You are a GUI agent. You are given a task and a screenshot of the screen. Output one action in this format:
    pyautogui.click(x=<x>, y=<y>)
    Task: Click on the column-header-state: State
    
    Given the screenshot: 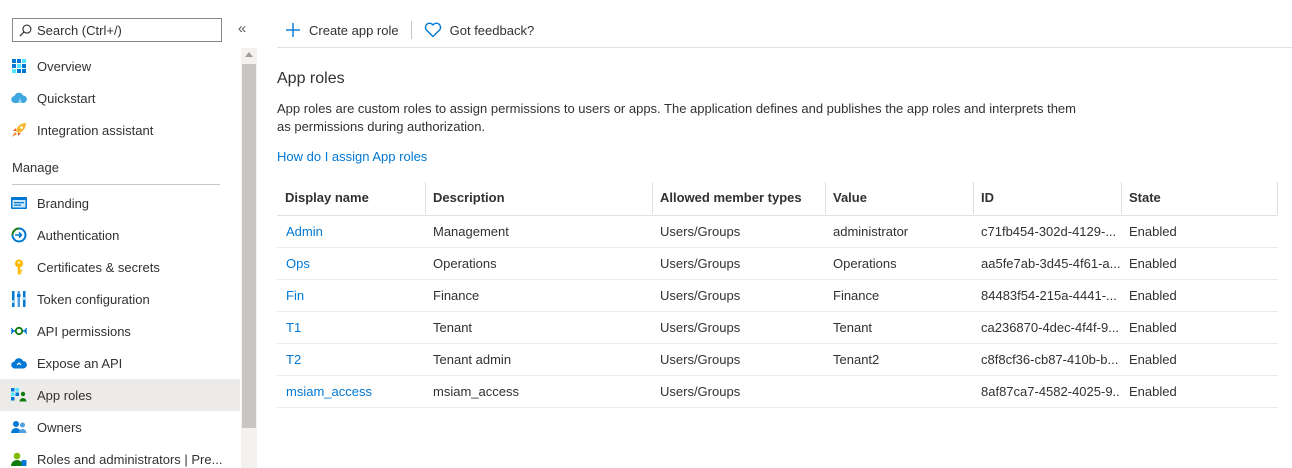 What is the action you would take?
    pyautogui.click(x=1199, y=197)
    